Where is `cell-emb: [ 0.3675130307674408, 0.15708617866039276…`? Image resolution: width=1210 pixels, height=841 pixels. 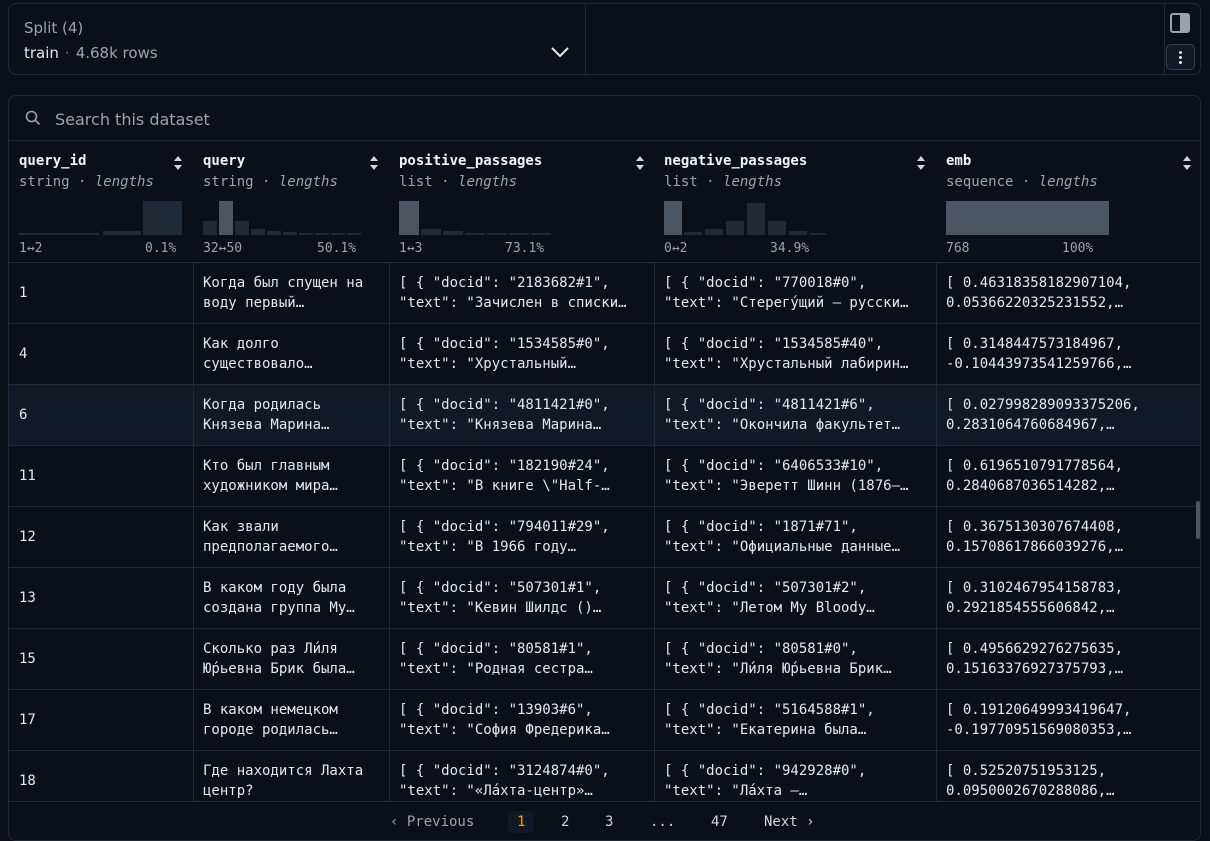
cell-emb: [ 0.3675130307674408, 0.15708617866039276… is located at coordinates (1071, 537).